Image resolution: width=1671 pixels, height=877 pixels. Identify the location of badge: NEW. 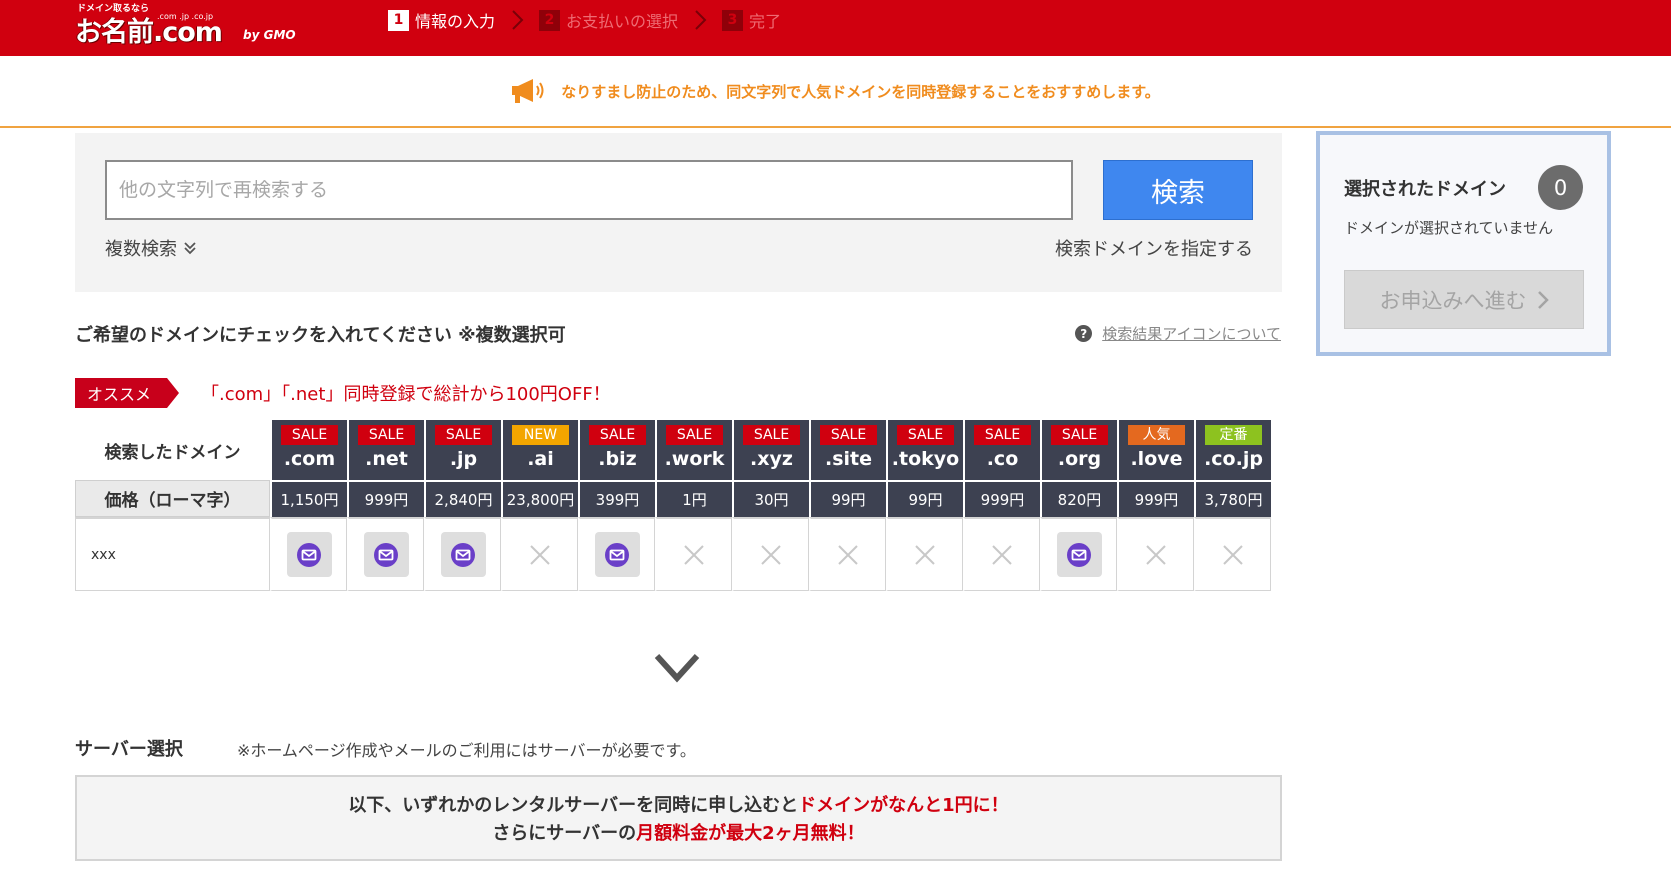
(540, 435).